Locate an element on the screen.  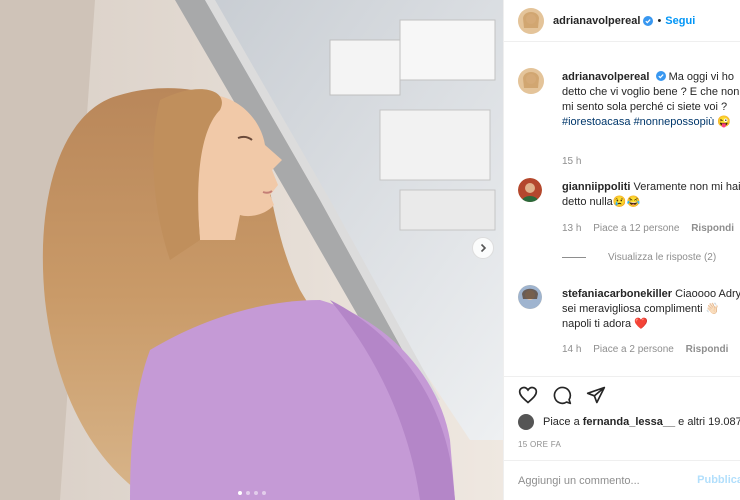
comment-time: 13 h is located at coordinates (571, 228).